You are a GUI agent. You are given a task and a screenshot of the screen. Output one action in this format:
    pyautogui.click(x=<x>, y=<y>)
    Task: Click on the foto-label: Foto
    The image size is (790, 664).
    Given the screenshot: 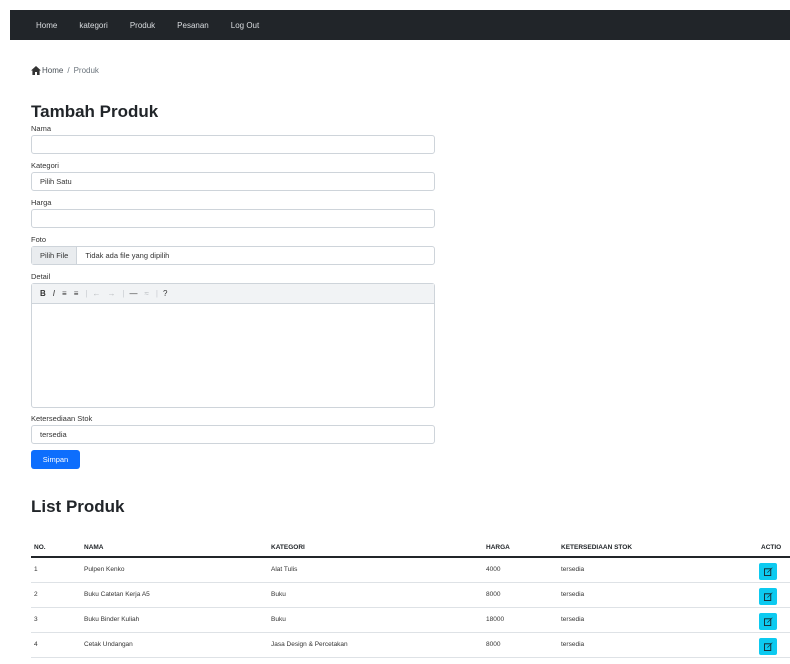 What is the action you would take?
    pyautogui.click(x=39, y=239)
    